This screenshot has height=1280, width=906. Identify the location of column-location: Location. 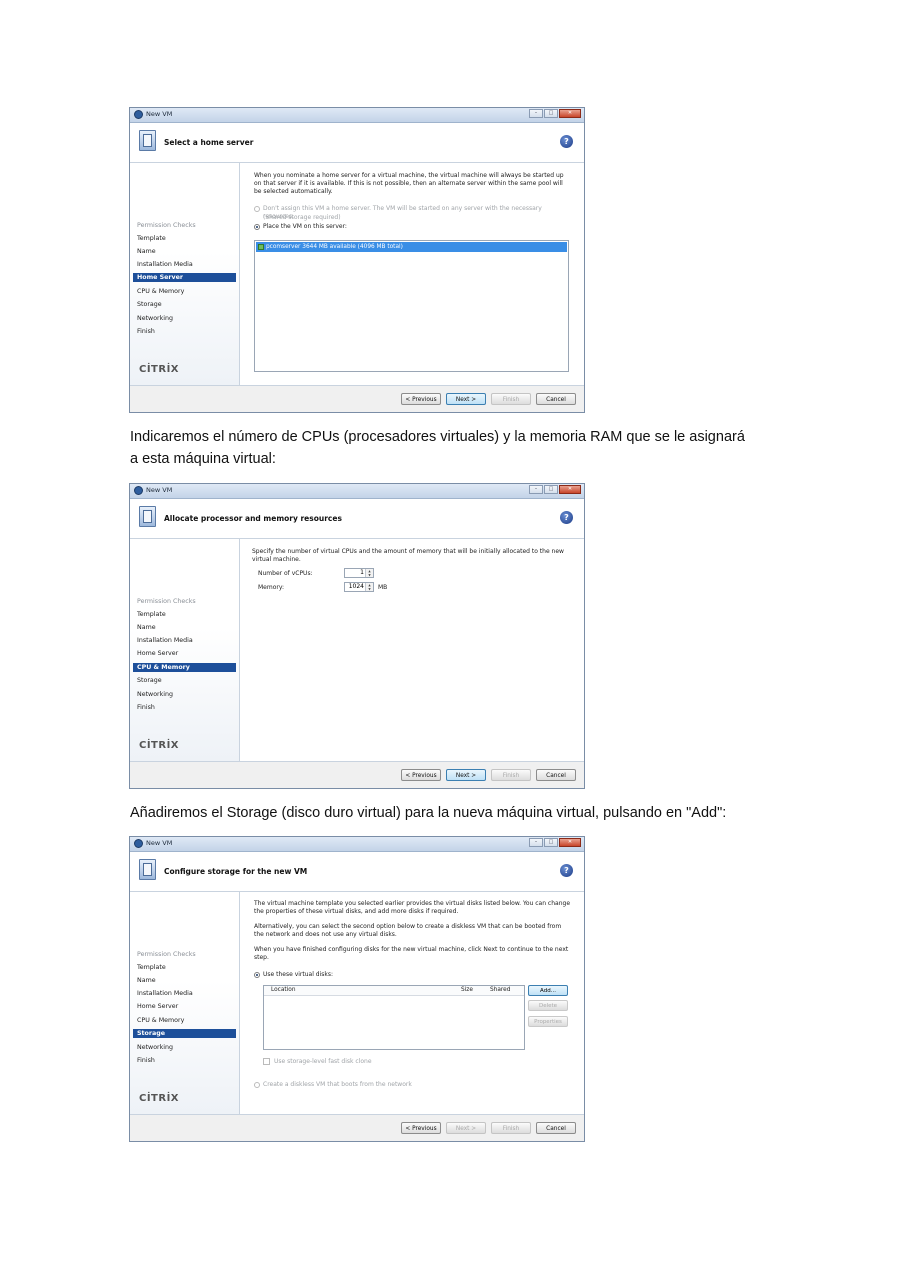
(283, 990).